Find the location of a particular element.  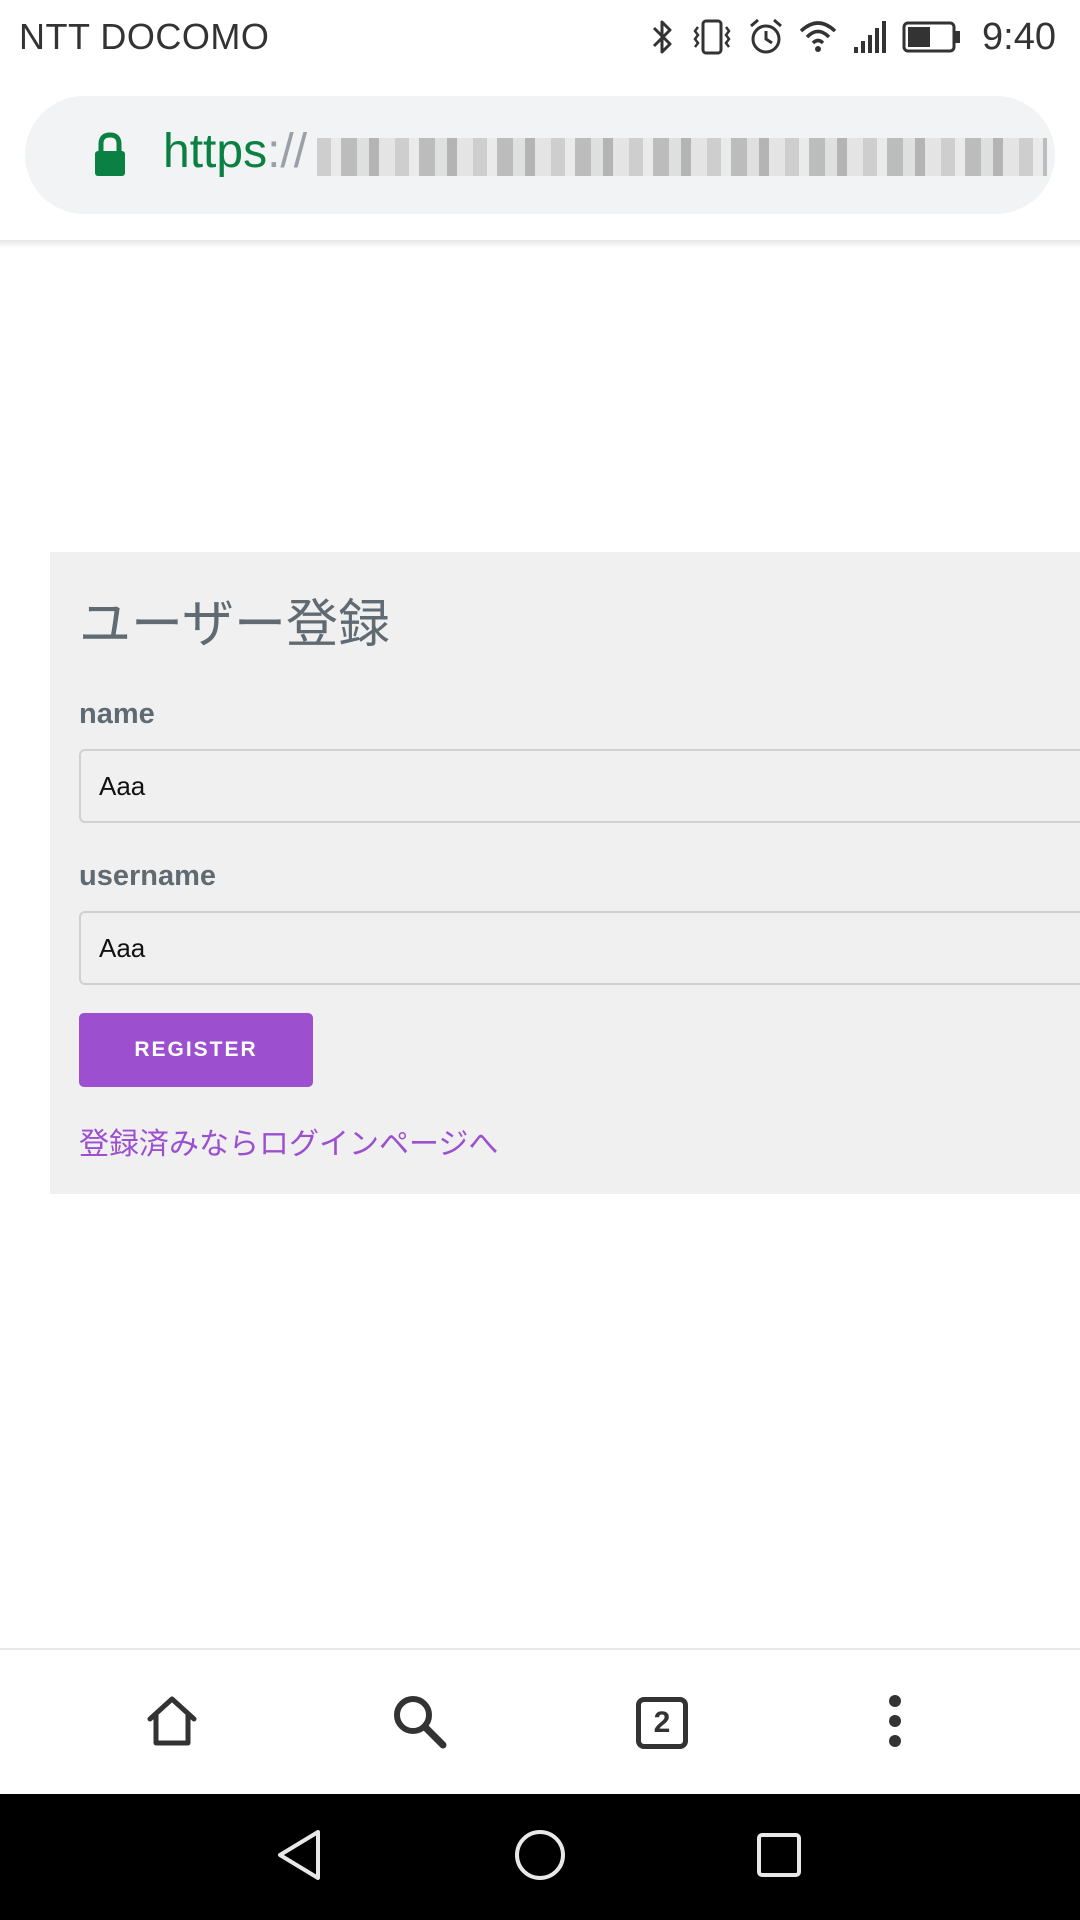

url-text: https:// is located at coordinates (235, 151).